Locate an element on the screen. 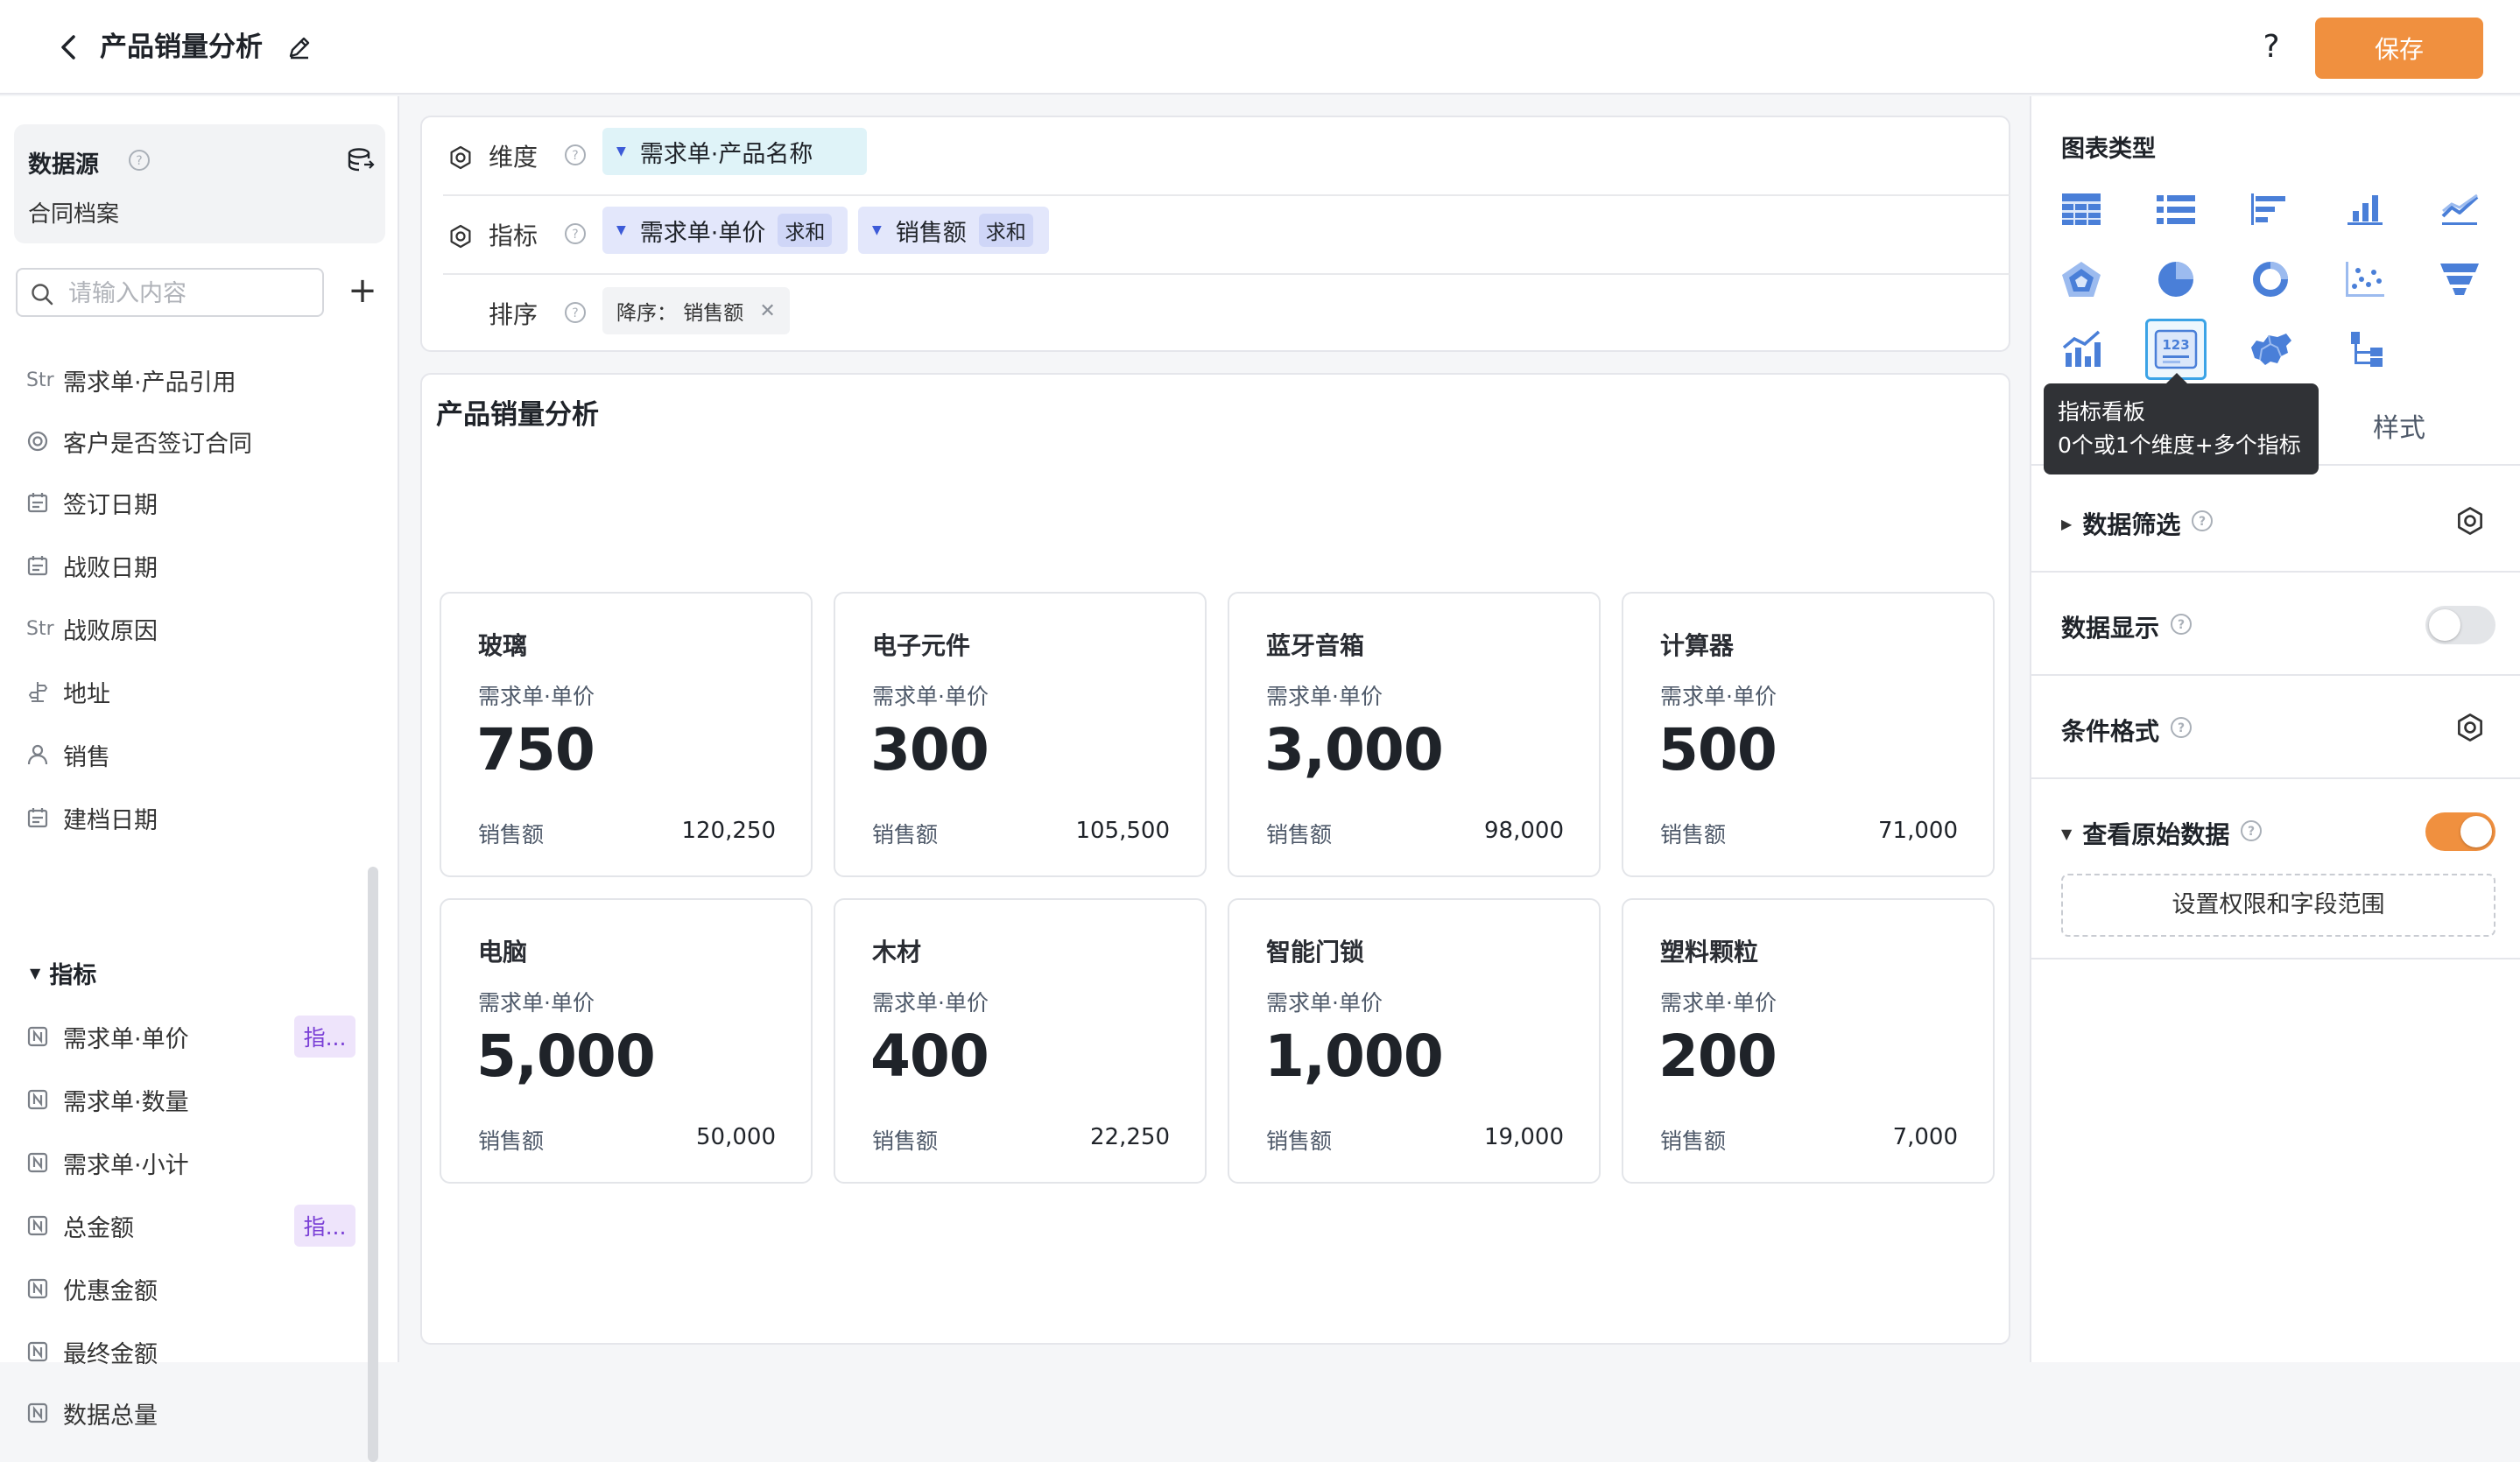 The height and width of the screenshot is (1462, 2520). data-display-toggle is located at coordinates (2460, 625).